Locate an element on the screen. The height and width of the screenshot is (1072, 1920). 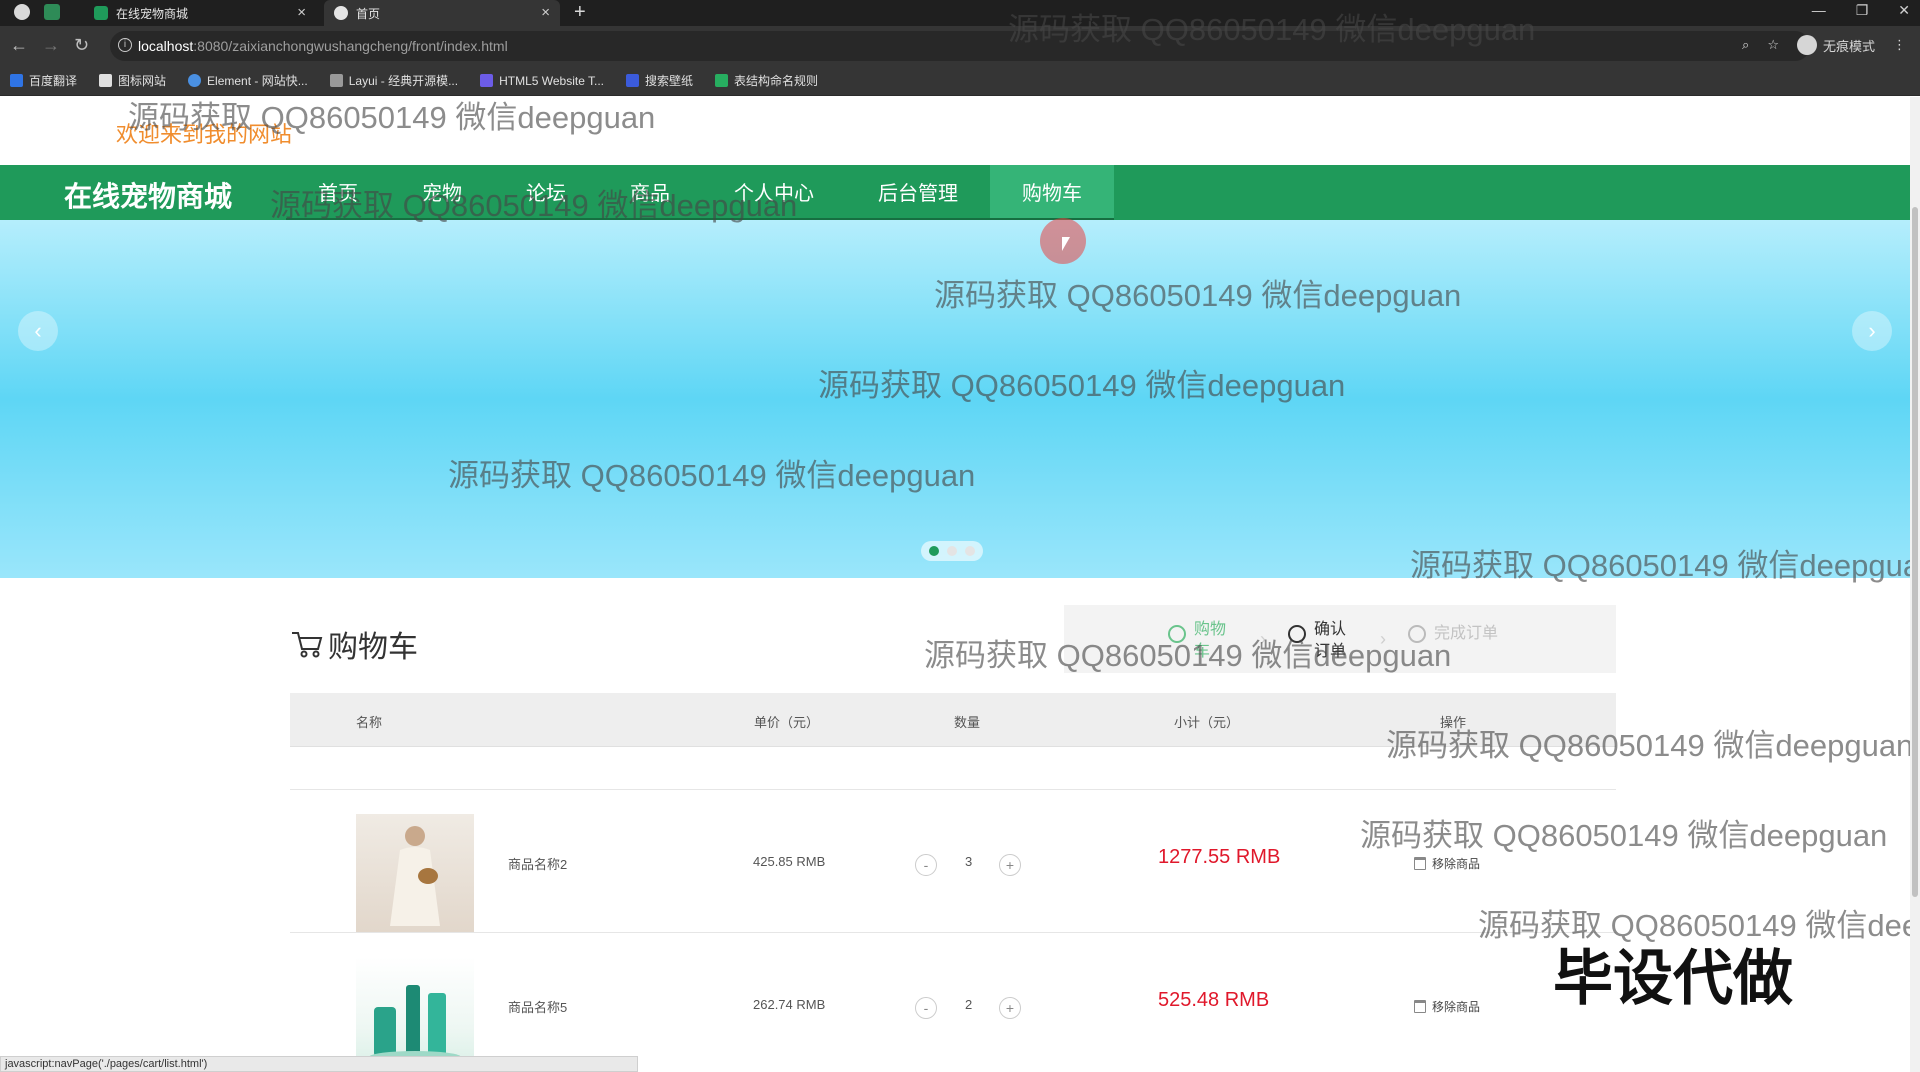
bookmark-item: 百度翻译 is located at coordinates (43, 80).